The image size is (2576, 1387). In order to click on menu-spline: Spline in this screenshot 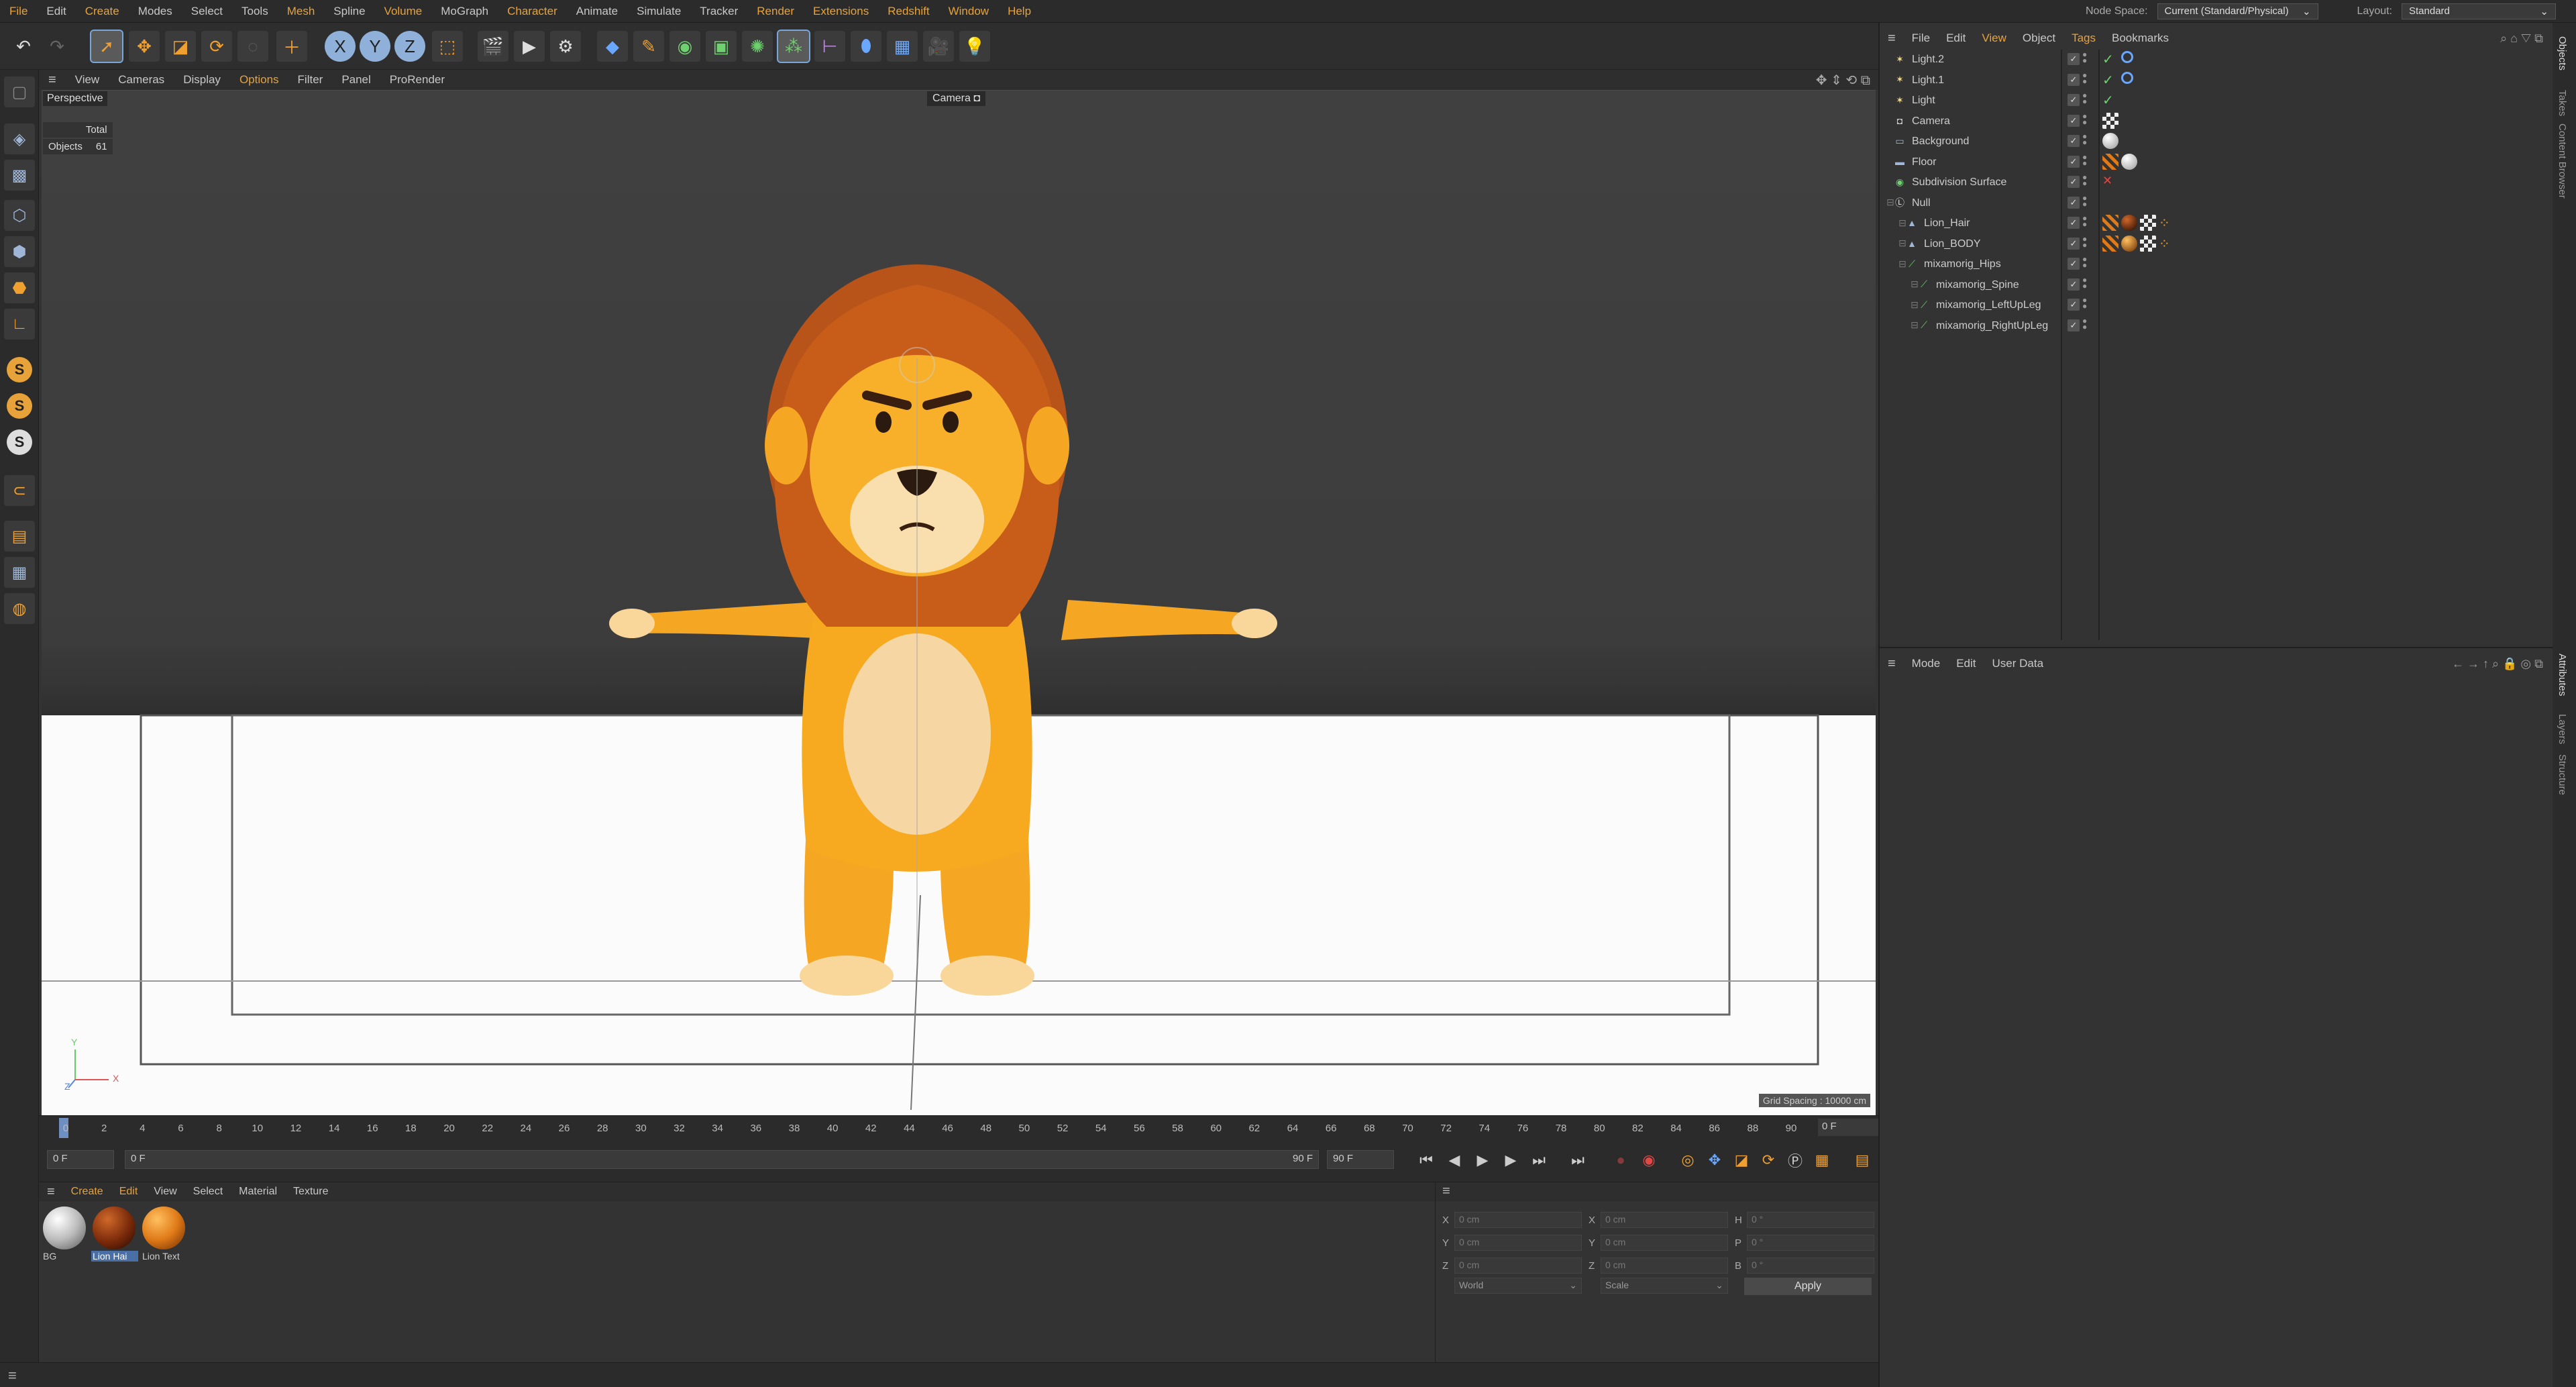, I will do `click(349, 11)`.